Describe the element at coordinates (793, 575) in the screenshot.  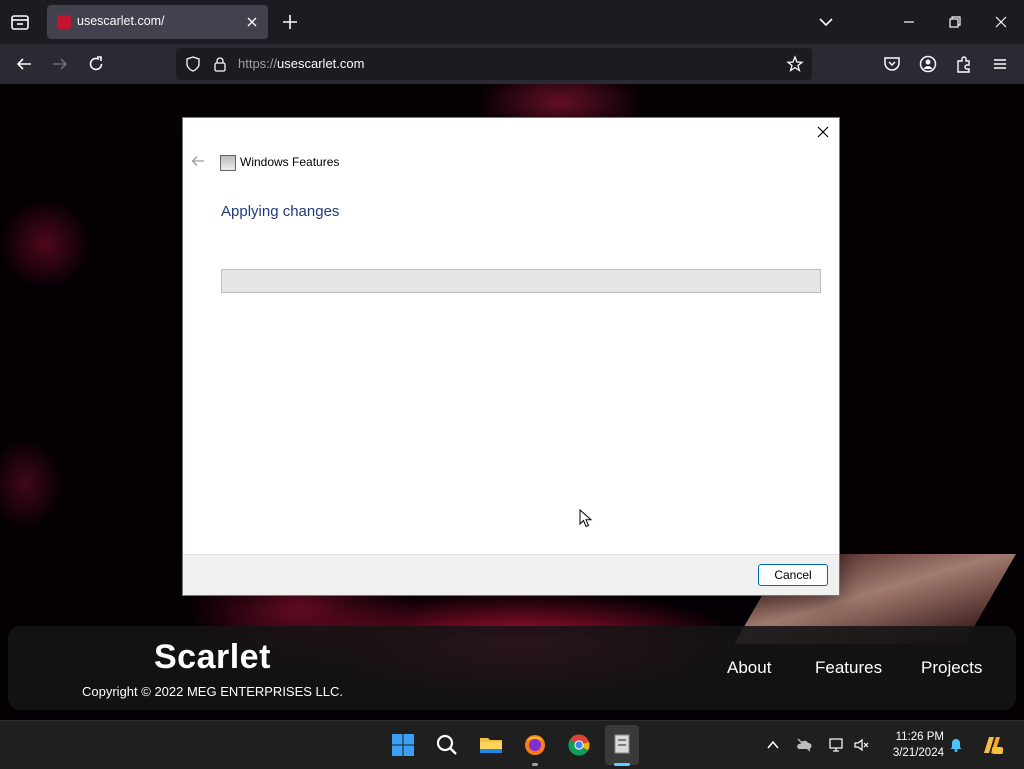
I see `cancel-button: Cancel` at that location.